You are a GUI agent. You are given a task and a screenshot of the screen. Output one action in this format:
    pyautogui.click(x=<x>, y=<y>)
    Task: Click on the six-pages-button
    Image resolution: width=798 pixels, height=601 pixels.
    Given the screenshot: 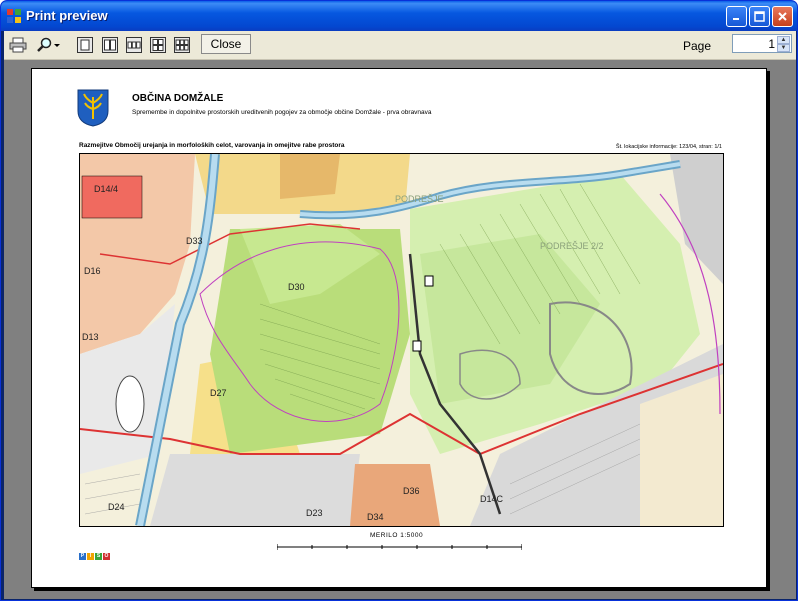 What is the action you would take?
    pyautogui.click(x=182, y=45)
    